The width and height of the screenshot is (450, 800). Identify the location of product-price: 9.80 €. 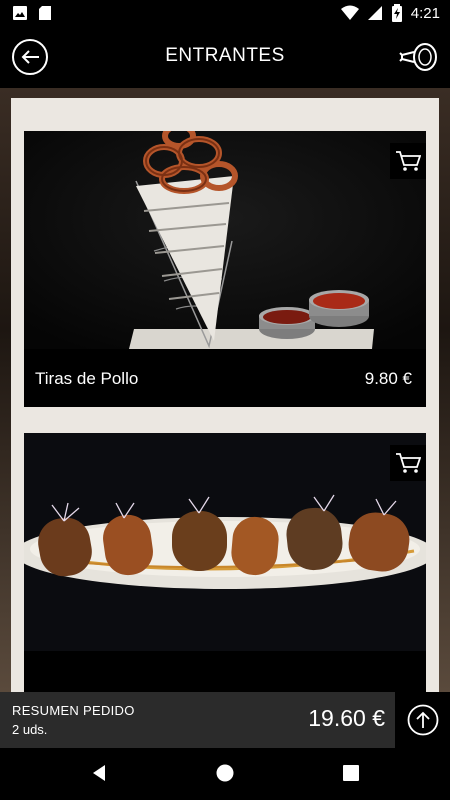
(388, 378).